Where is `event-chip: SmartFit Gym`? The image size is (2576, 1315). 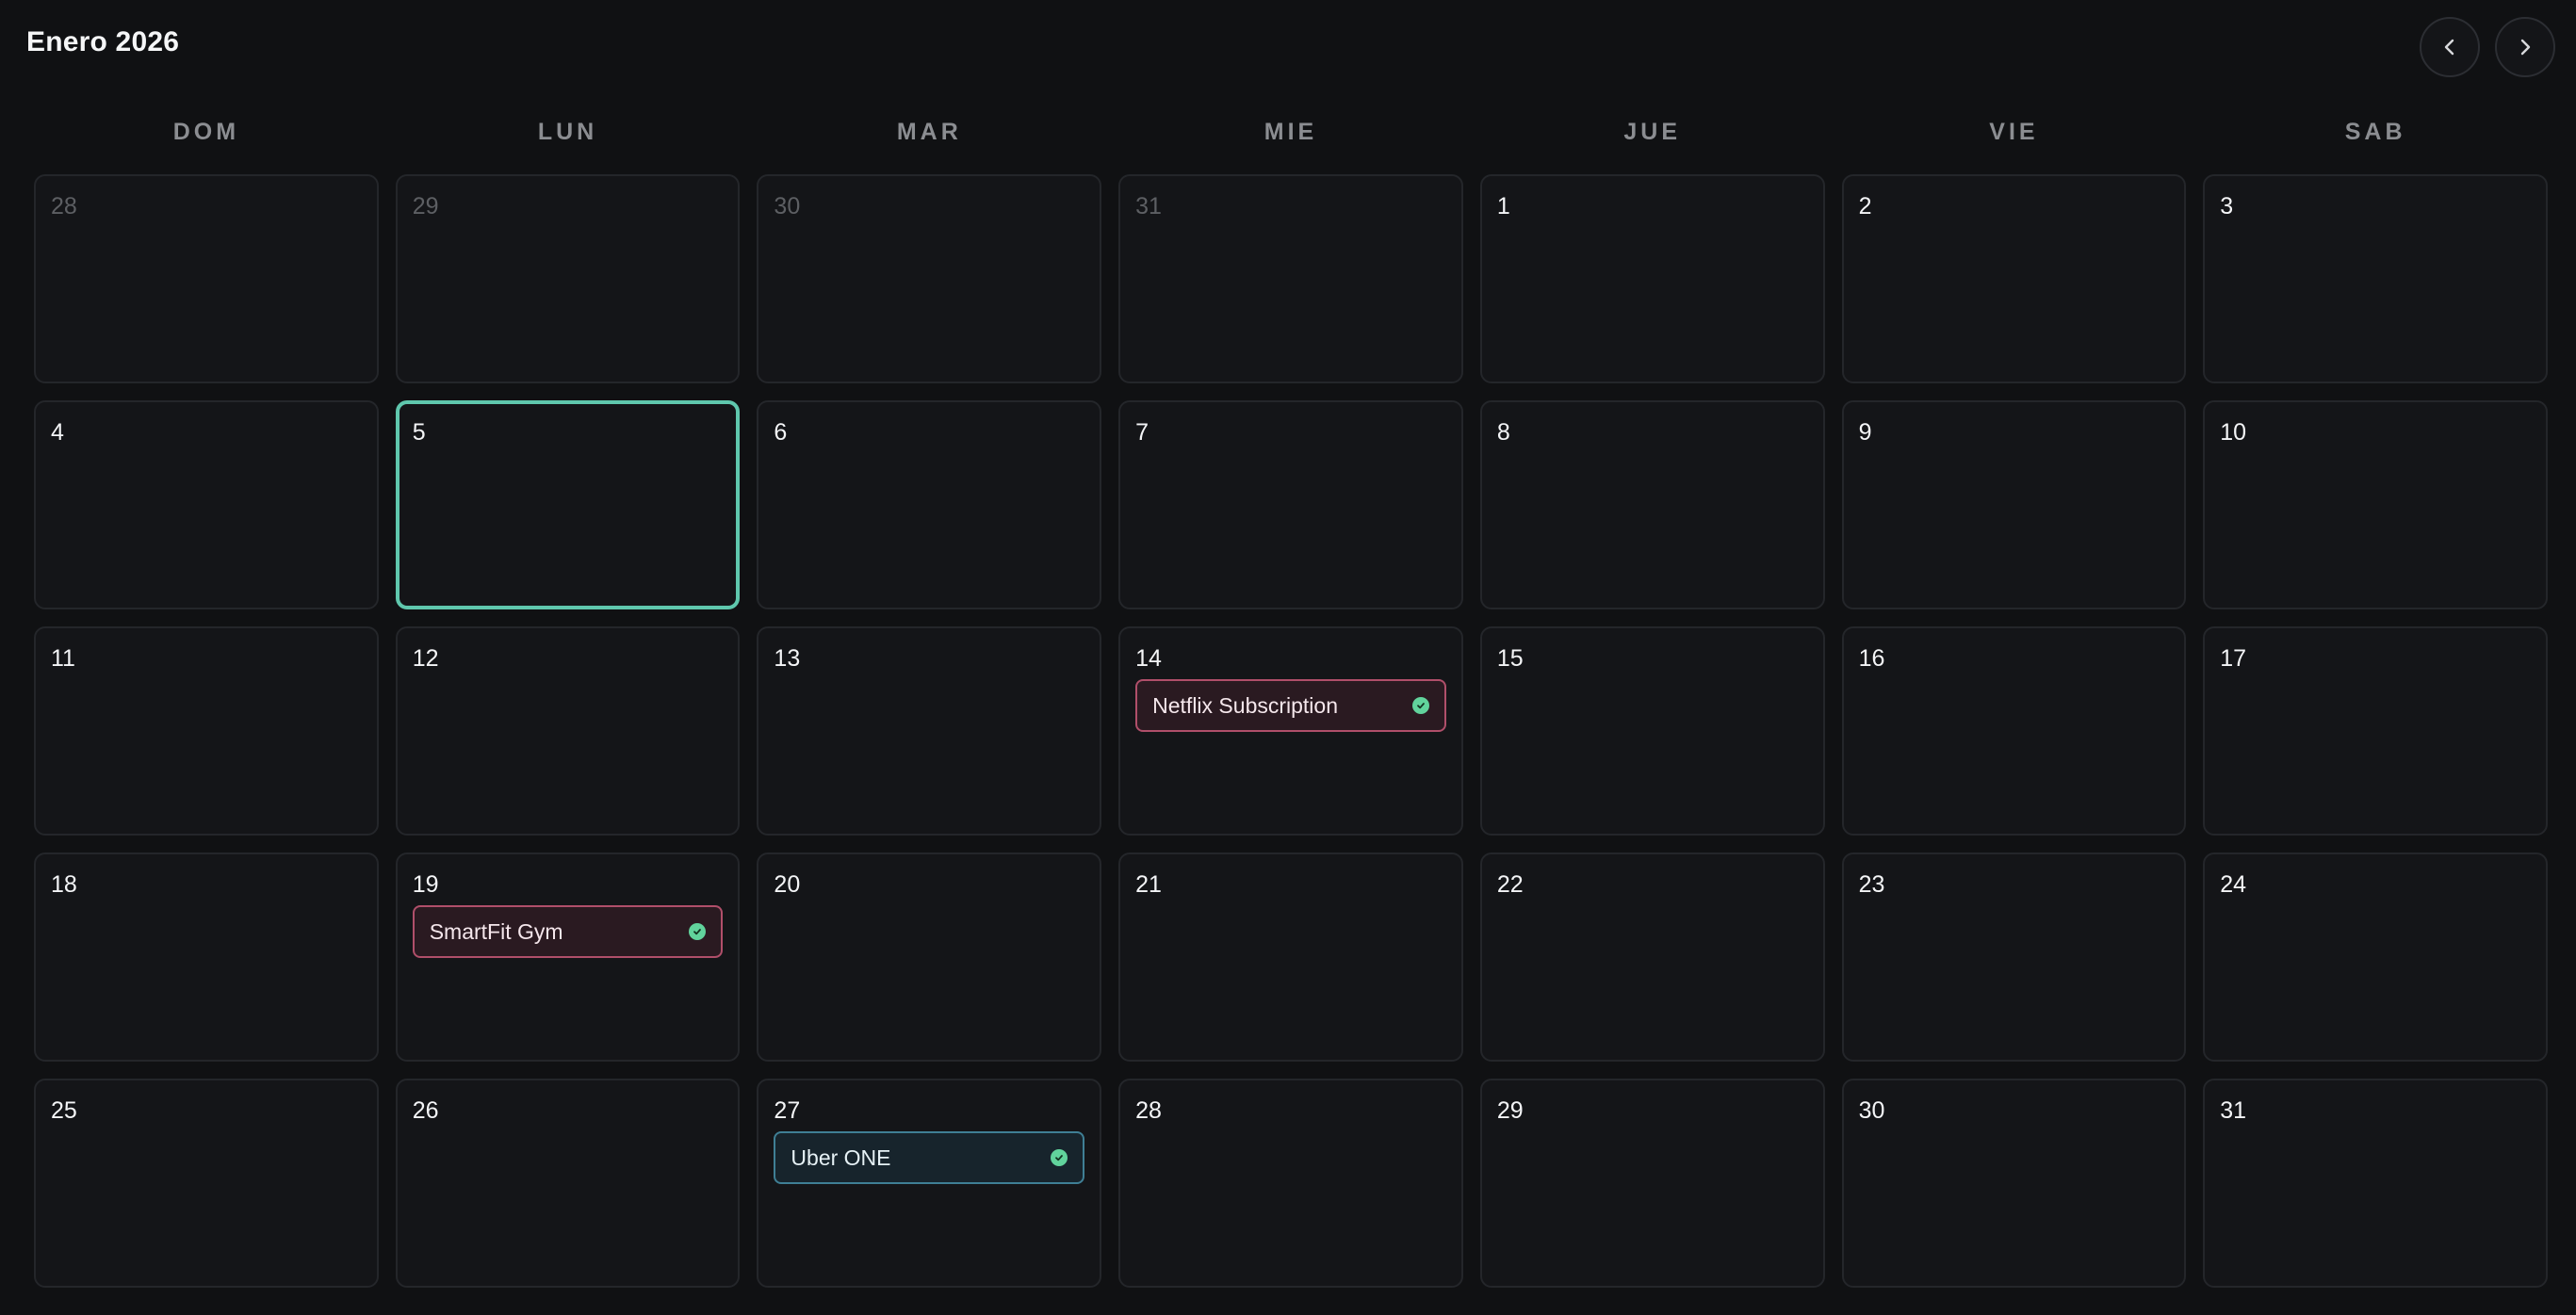 event-chip: SmartFit Gym is located at coordinates (568, 931).